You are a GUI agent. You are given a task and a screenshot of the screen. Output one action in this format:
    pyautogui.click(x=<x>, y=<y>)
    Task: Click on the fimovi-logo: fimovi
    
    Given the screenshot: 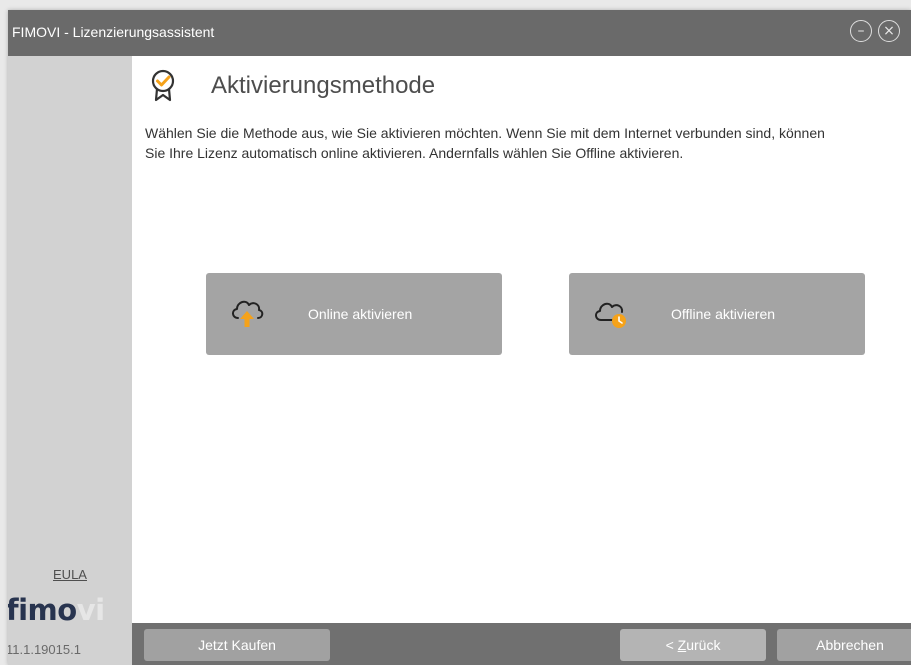 What is the action you would take?
    pyautogui.click(x=56, y=610)
    